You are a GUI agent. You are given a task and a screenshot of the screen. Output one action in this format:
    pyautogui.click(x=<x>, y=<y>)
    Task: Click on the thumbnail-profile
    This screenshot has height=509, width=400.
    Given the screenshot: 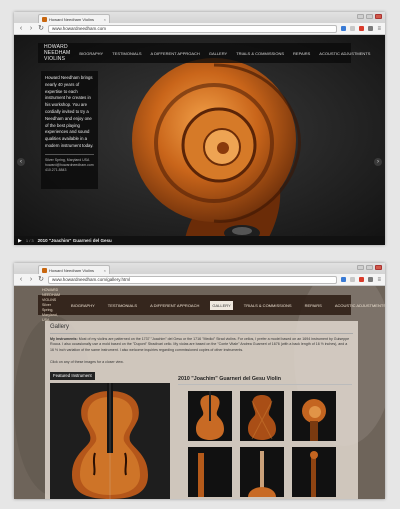 What is the action you would take?
    pyautogui.click(x=314, y=472)
    